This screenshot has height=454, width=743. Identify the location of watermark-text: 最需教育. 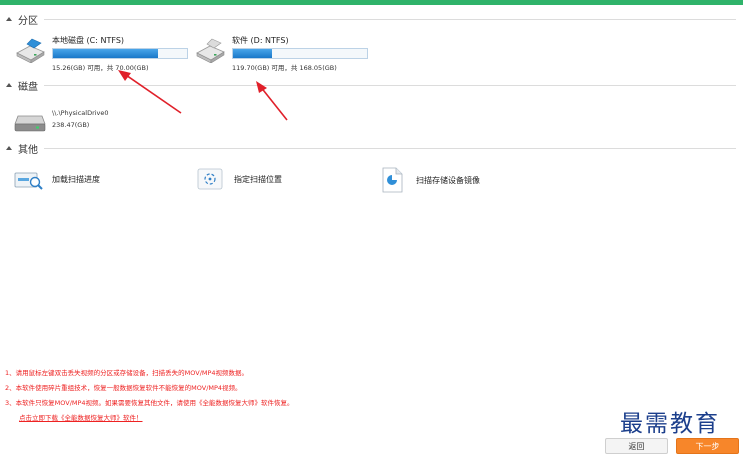
(670, 424).